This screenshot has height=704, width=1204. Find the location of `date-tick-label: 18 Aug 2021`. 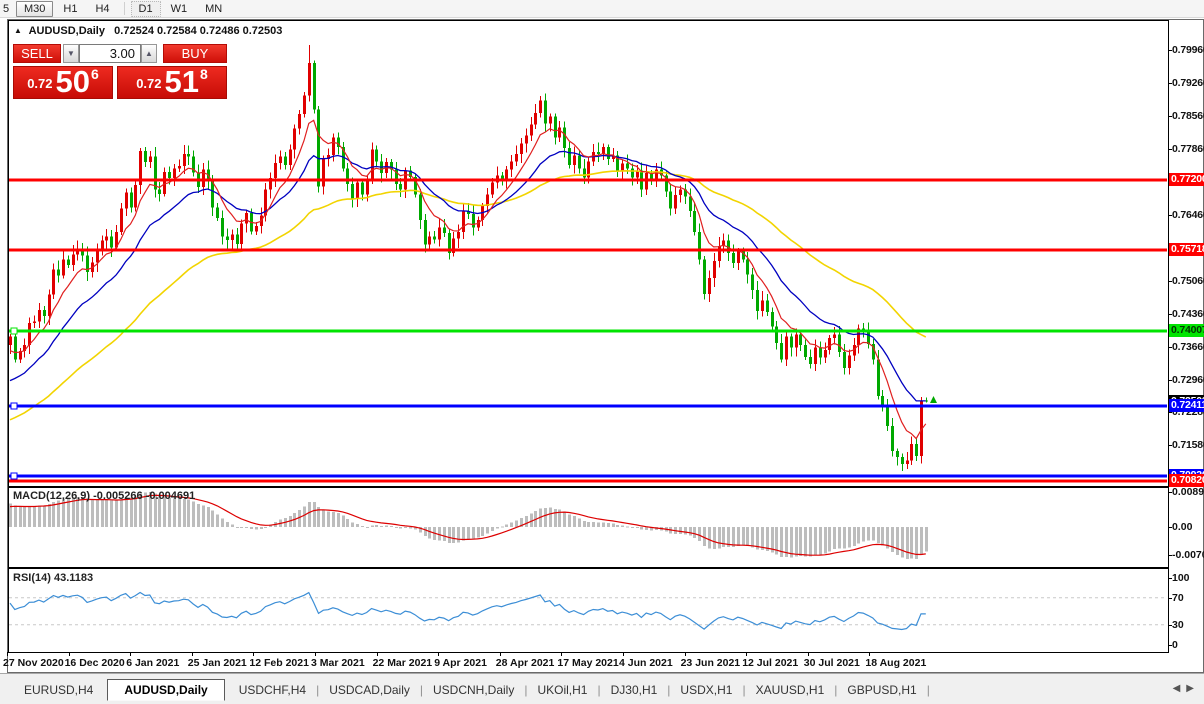

date-tick-label: 18 Aug 2021 is located at coordinates (896, 663).